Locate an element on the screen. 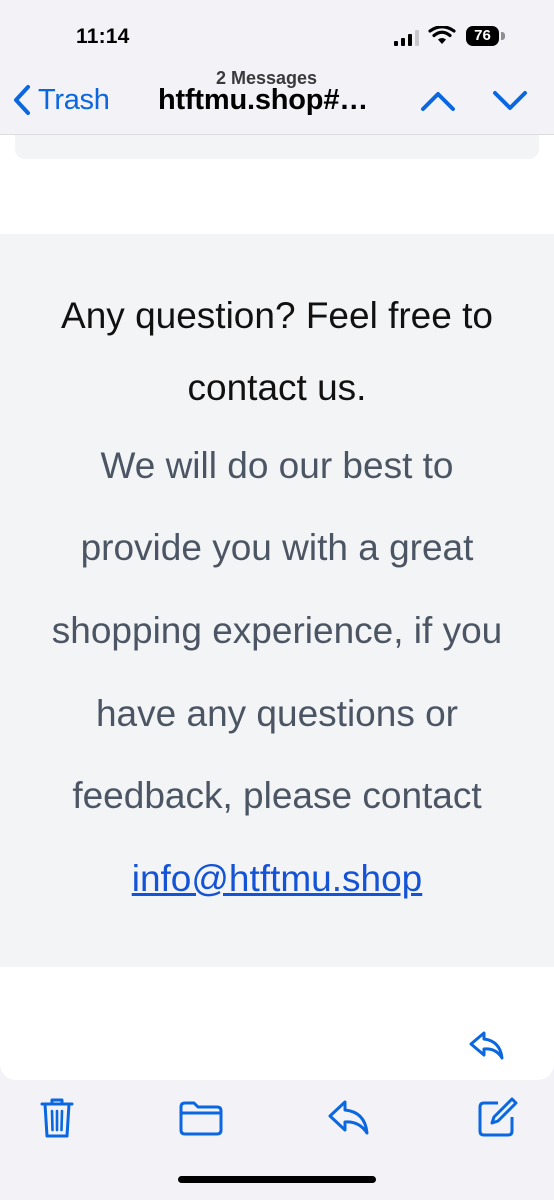  compose-icon is located at coordinates (498, 1117).